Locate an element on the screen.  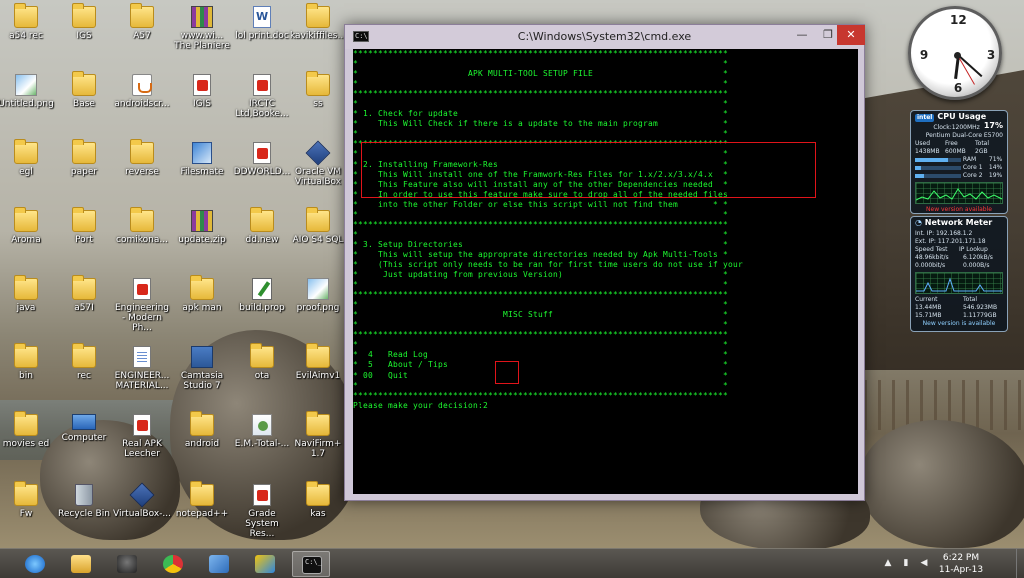
taskbar-date: 11-Apr-13 is located at coordinates (961, 570).